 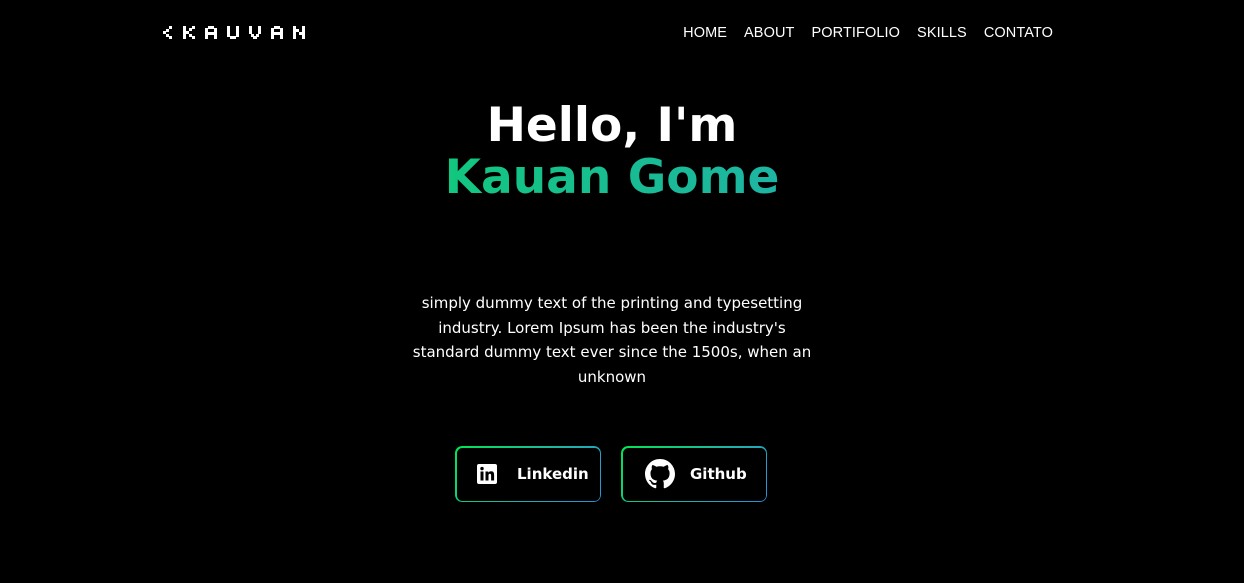 I want to click on github-icon, so click(x=660, y=474).